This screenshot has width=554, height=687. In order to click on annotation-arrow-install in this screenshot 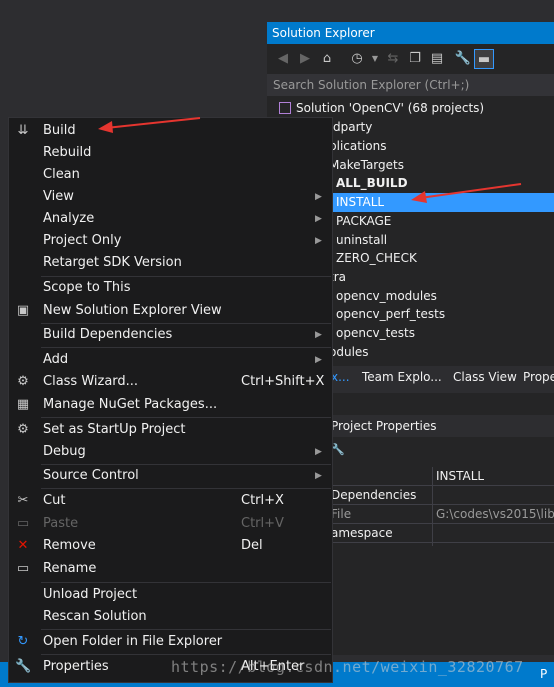, I will do `click(466, 193)`.